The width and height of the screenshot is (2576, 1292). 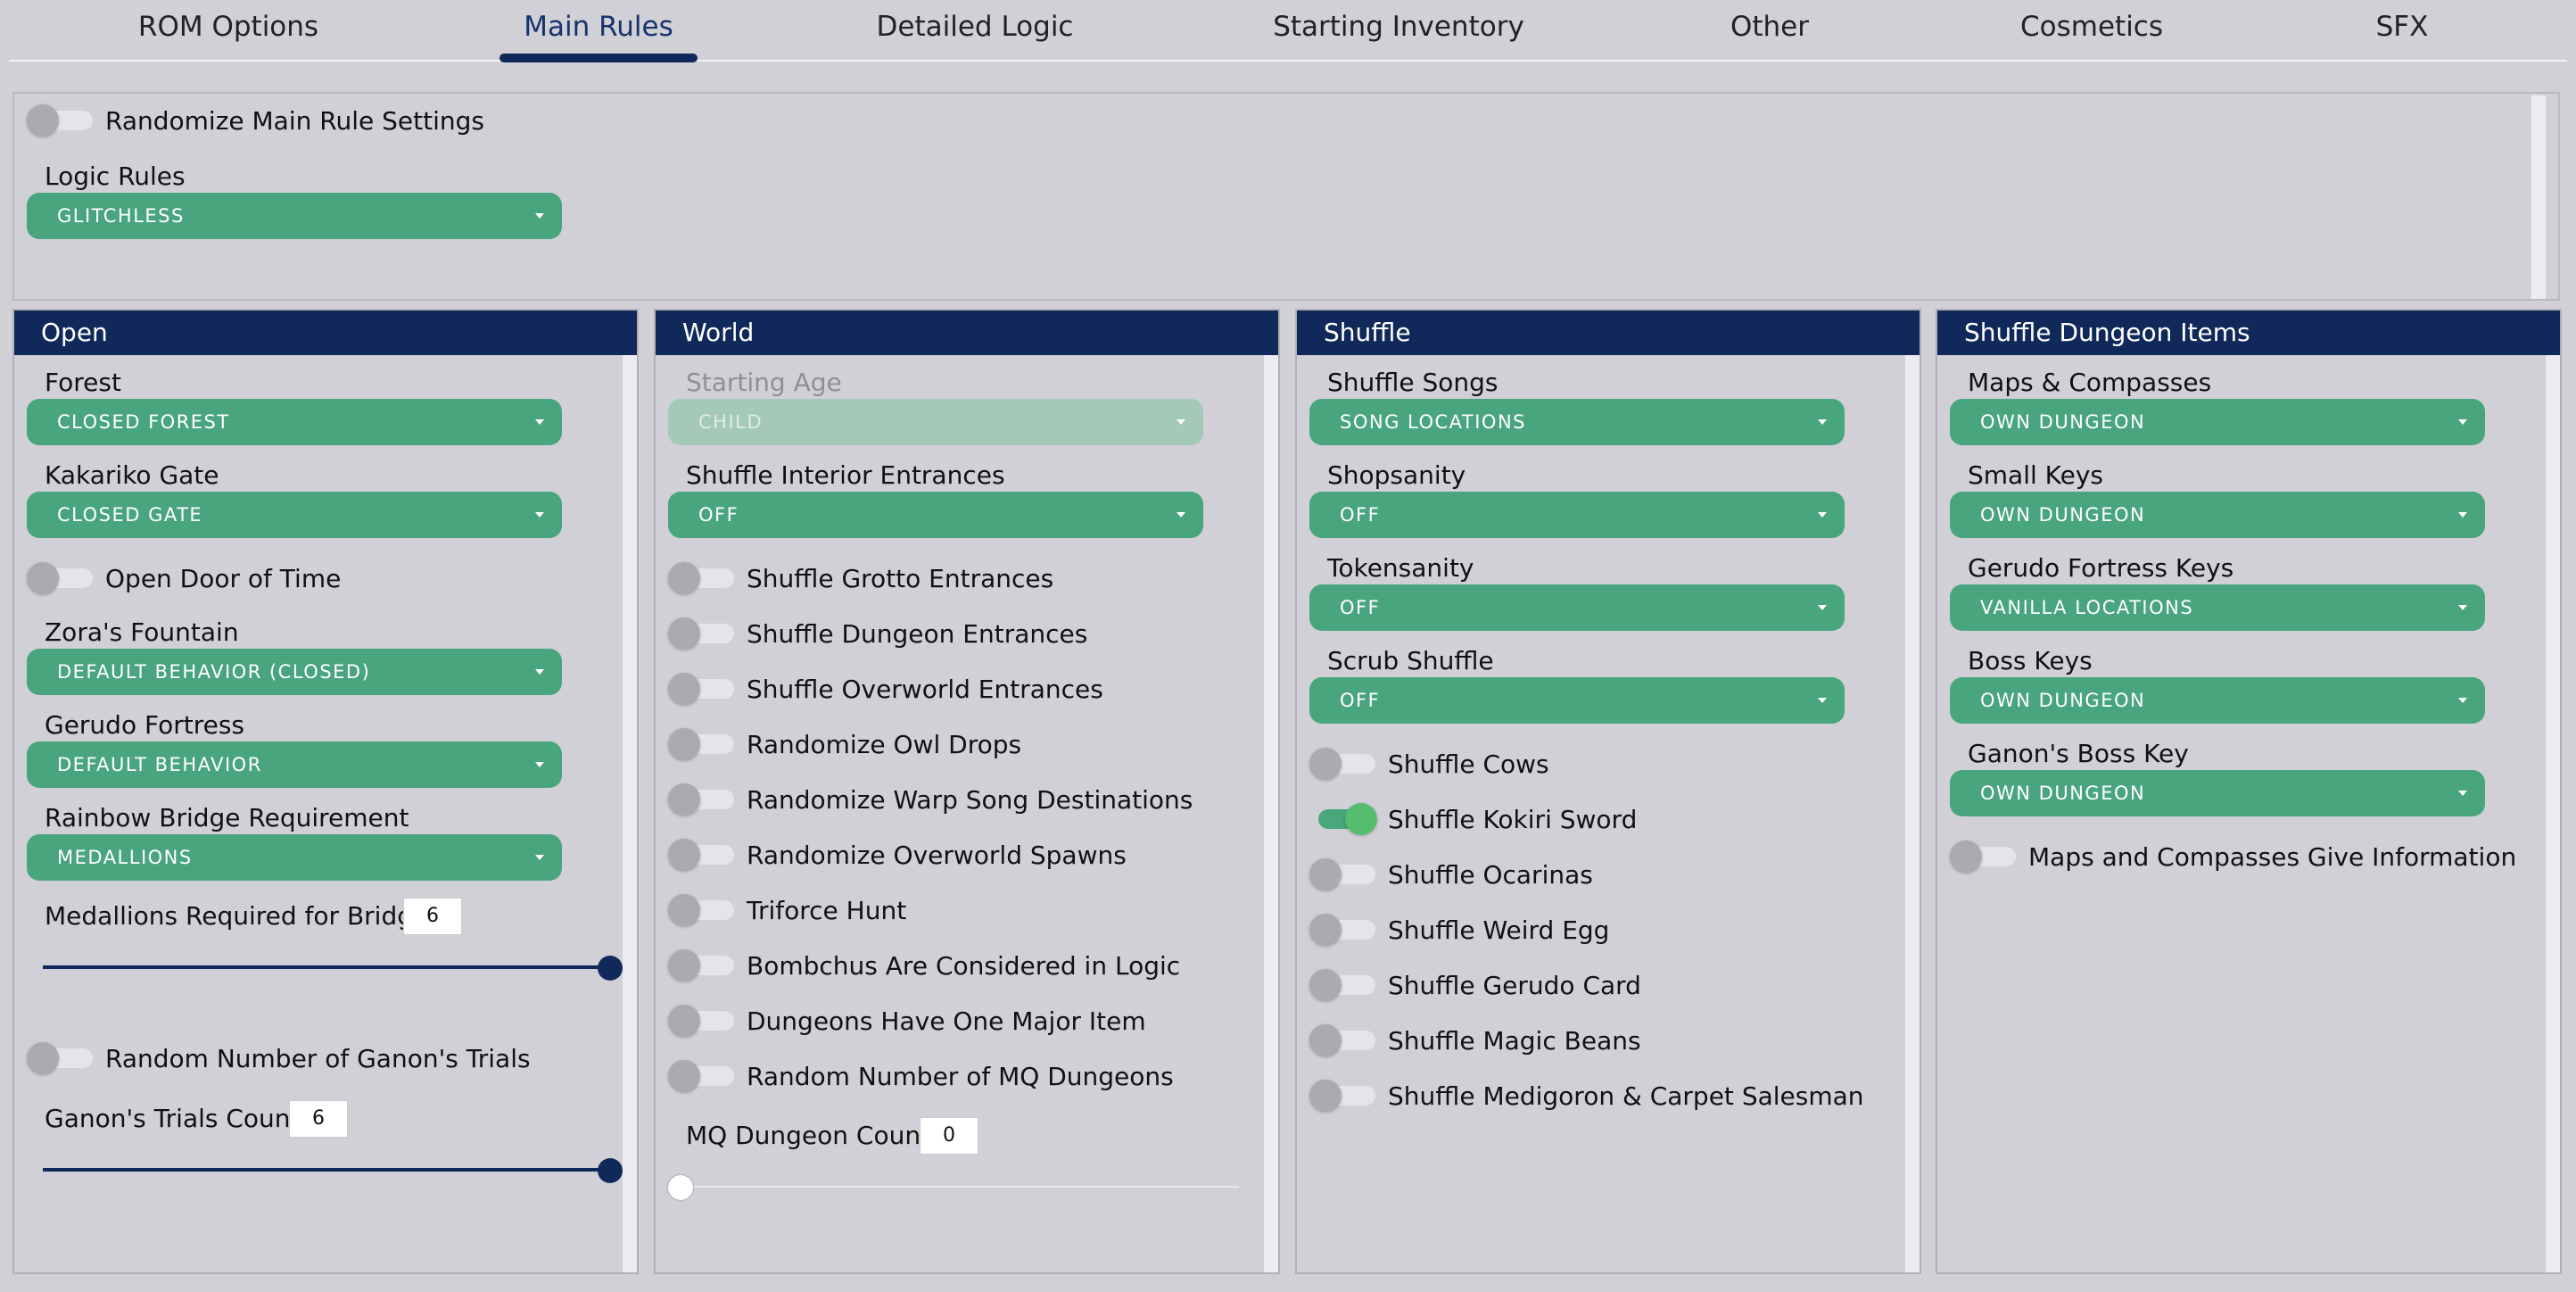 I want to click on shuffle-weird-egg-toggle, so click(x=1343, y=930).